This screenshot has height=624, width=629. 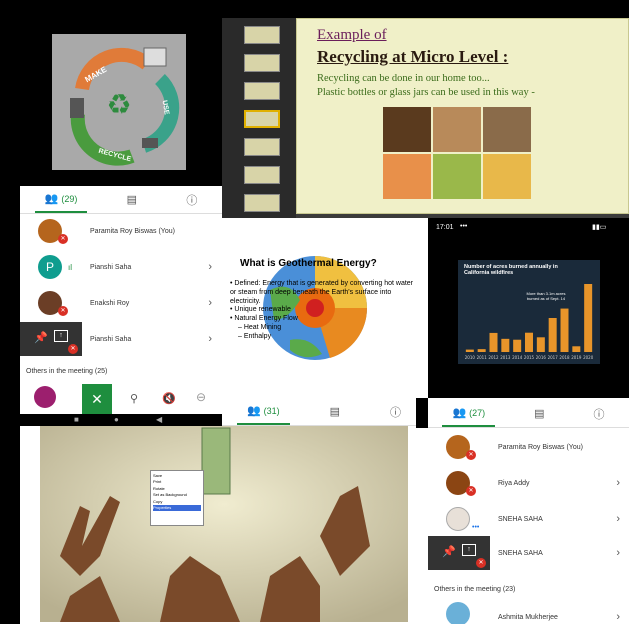 I want to click on pin-icon: ⚲, so click(x=134, y=398).